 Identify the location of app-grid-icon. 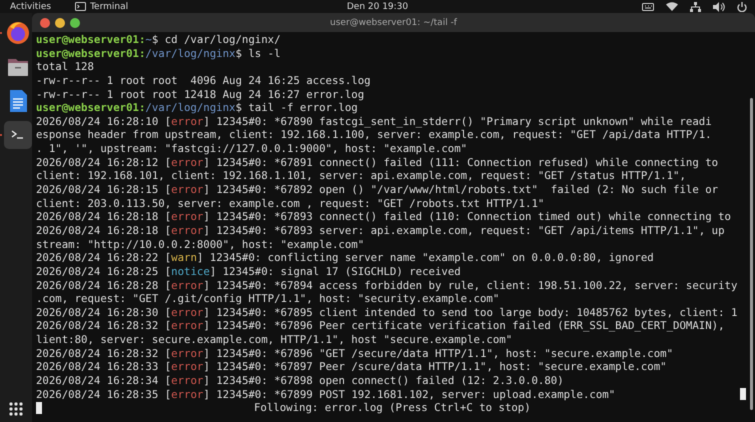
(16, 409).